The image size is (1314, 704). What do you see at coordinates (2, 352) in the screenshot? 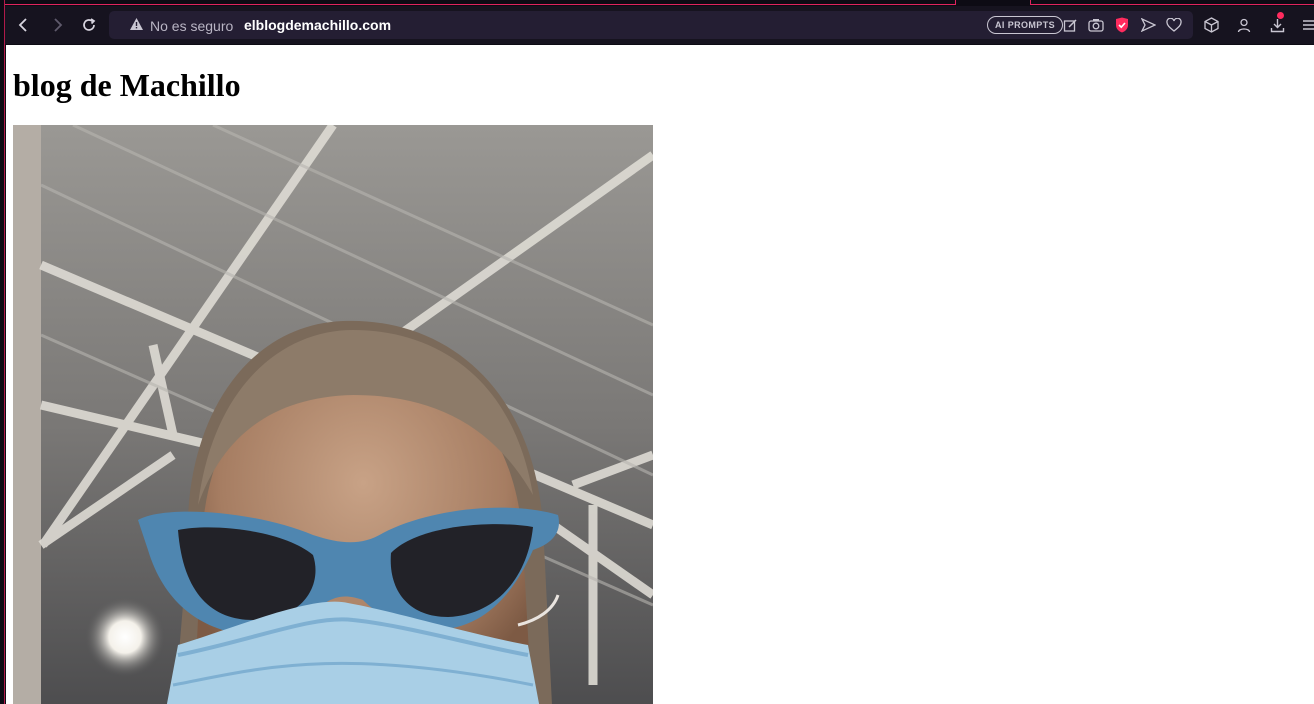
I see `window-left-edge` at bounding box center [2, 352].